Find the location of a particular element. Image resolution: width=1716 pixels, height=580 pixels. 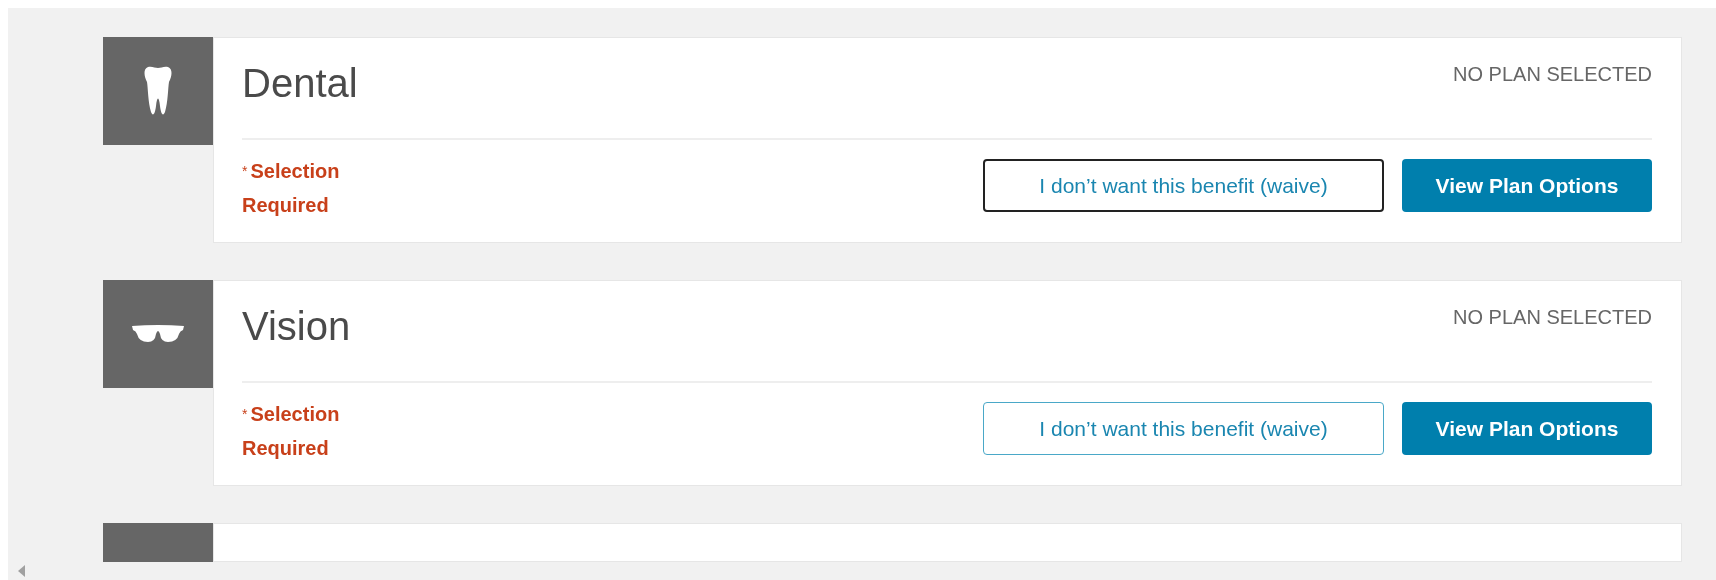

tooth-icon is located at coordinates (158, 91).